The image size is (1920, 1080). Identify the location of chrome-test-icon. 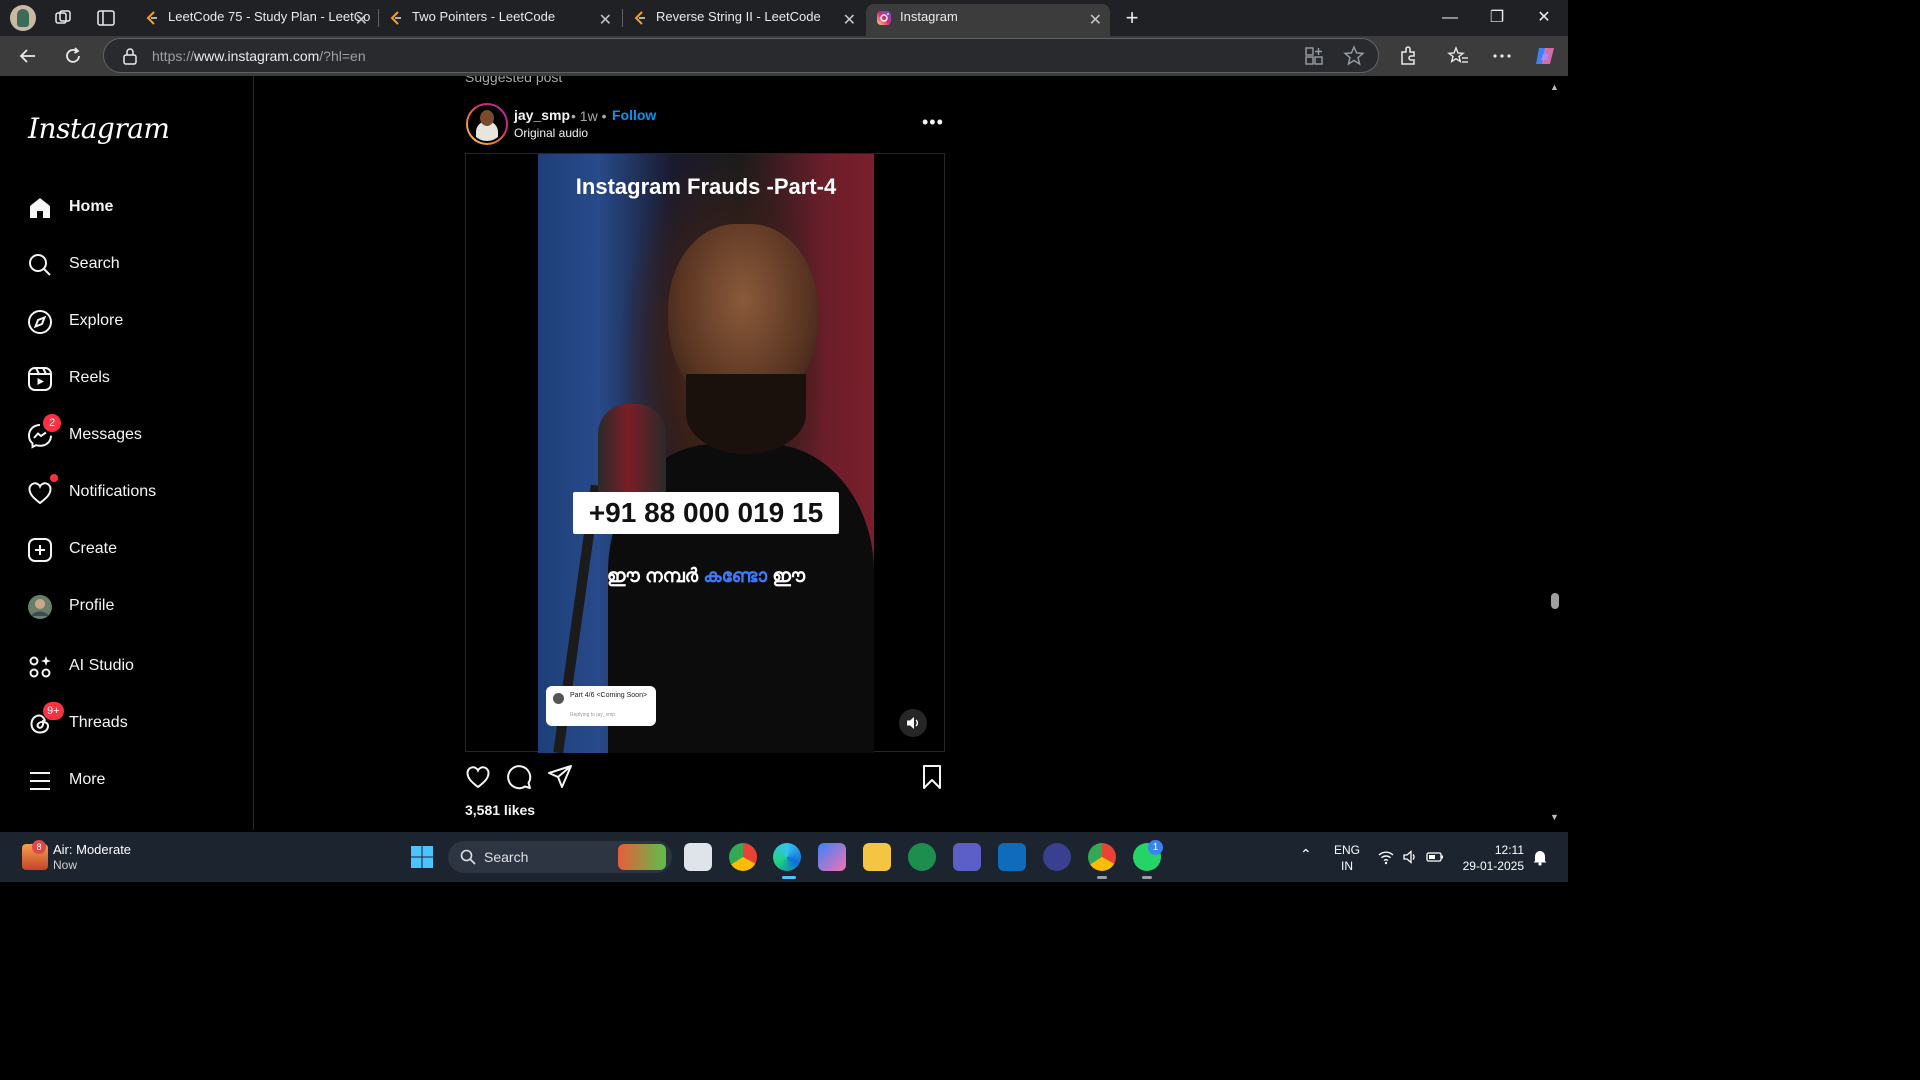
(1102, 857).